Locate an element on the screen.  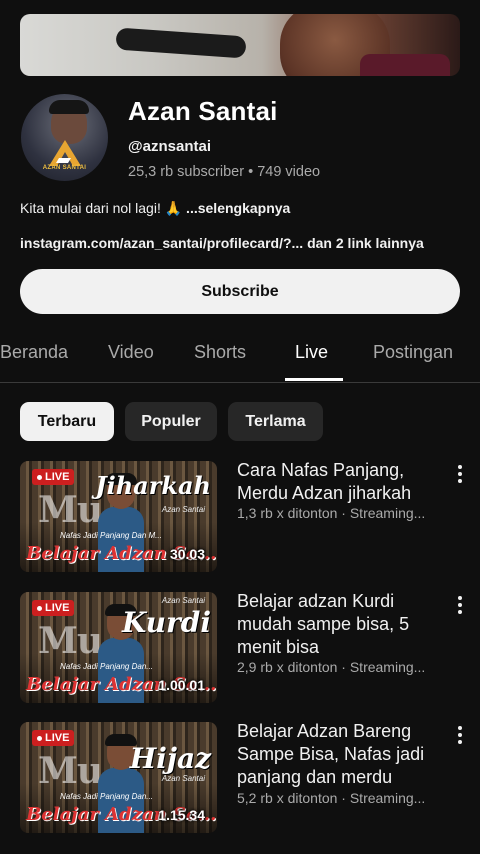
filter-chip-terlama: Terlama is located at coordinates (275, 421).